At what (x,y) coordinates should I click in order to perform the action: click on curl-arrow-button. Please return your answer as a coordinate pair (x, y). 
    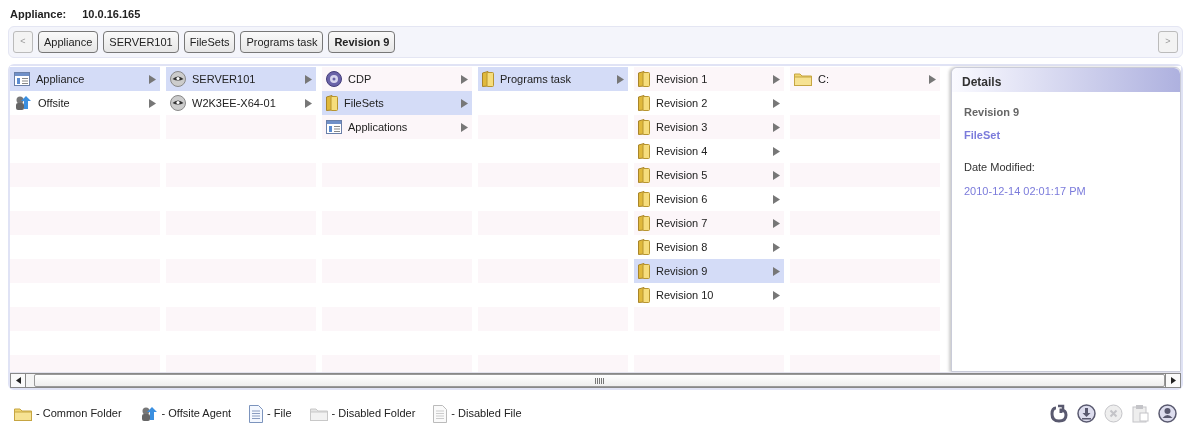
    Looking at the image, I should click on (1059, 413).